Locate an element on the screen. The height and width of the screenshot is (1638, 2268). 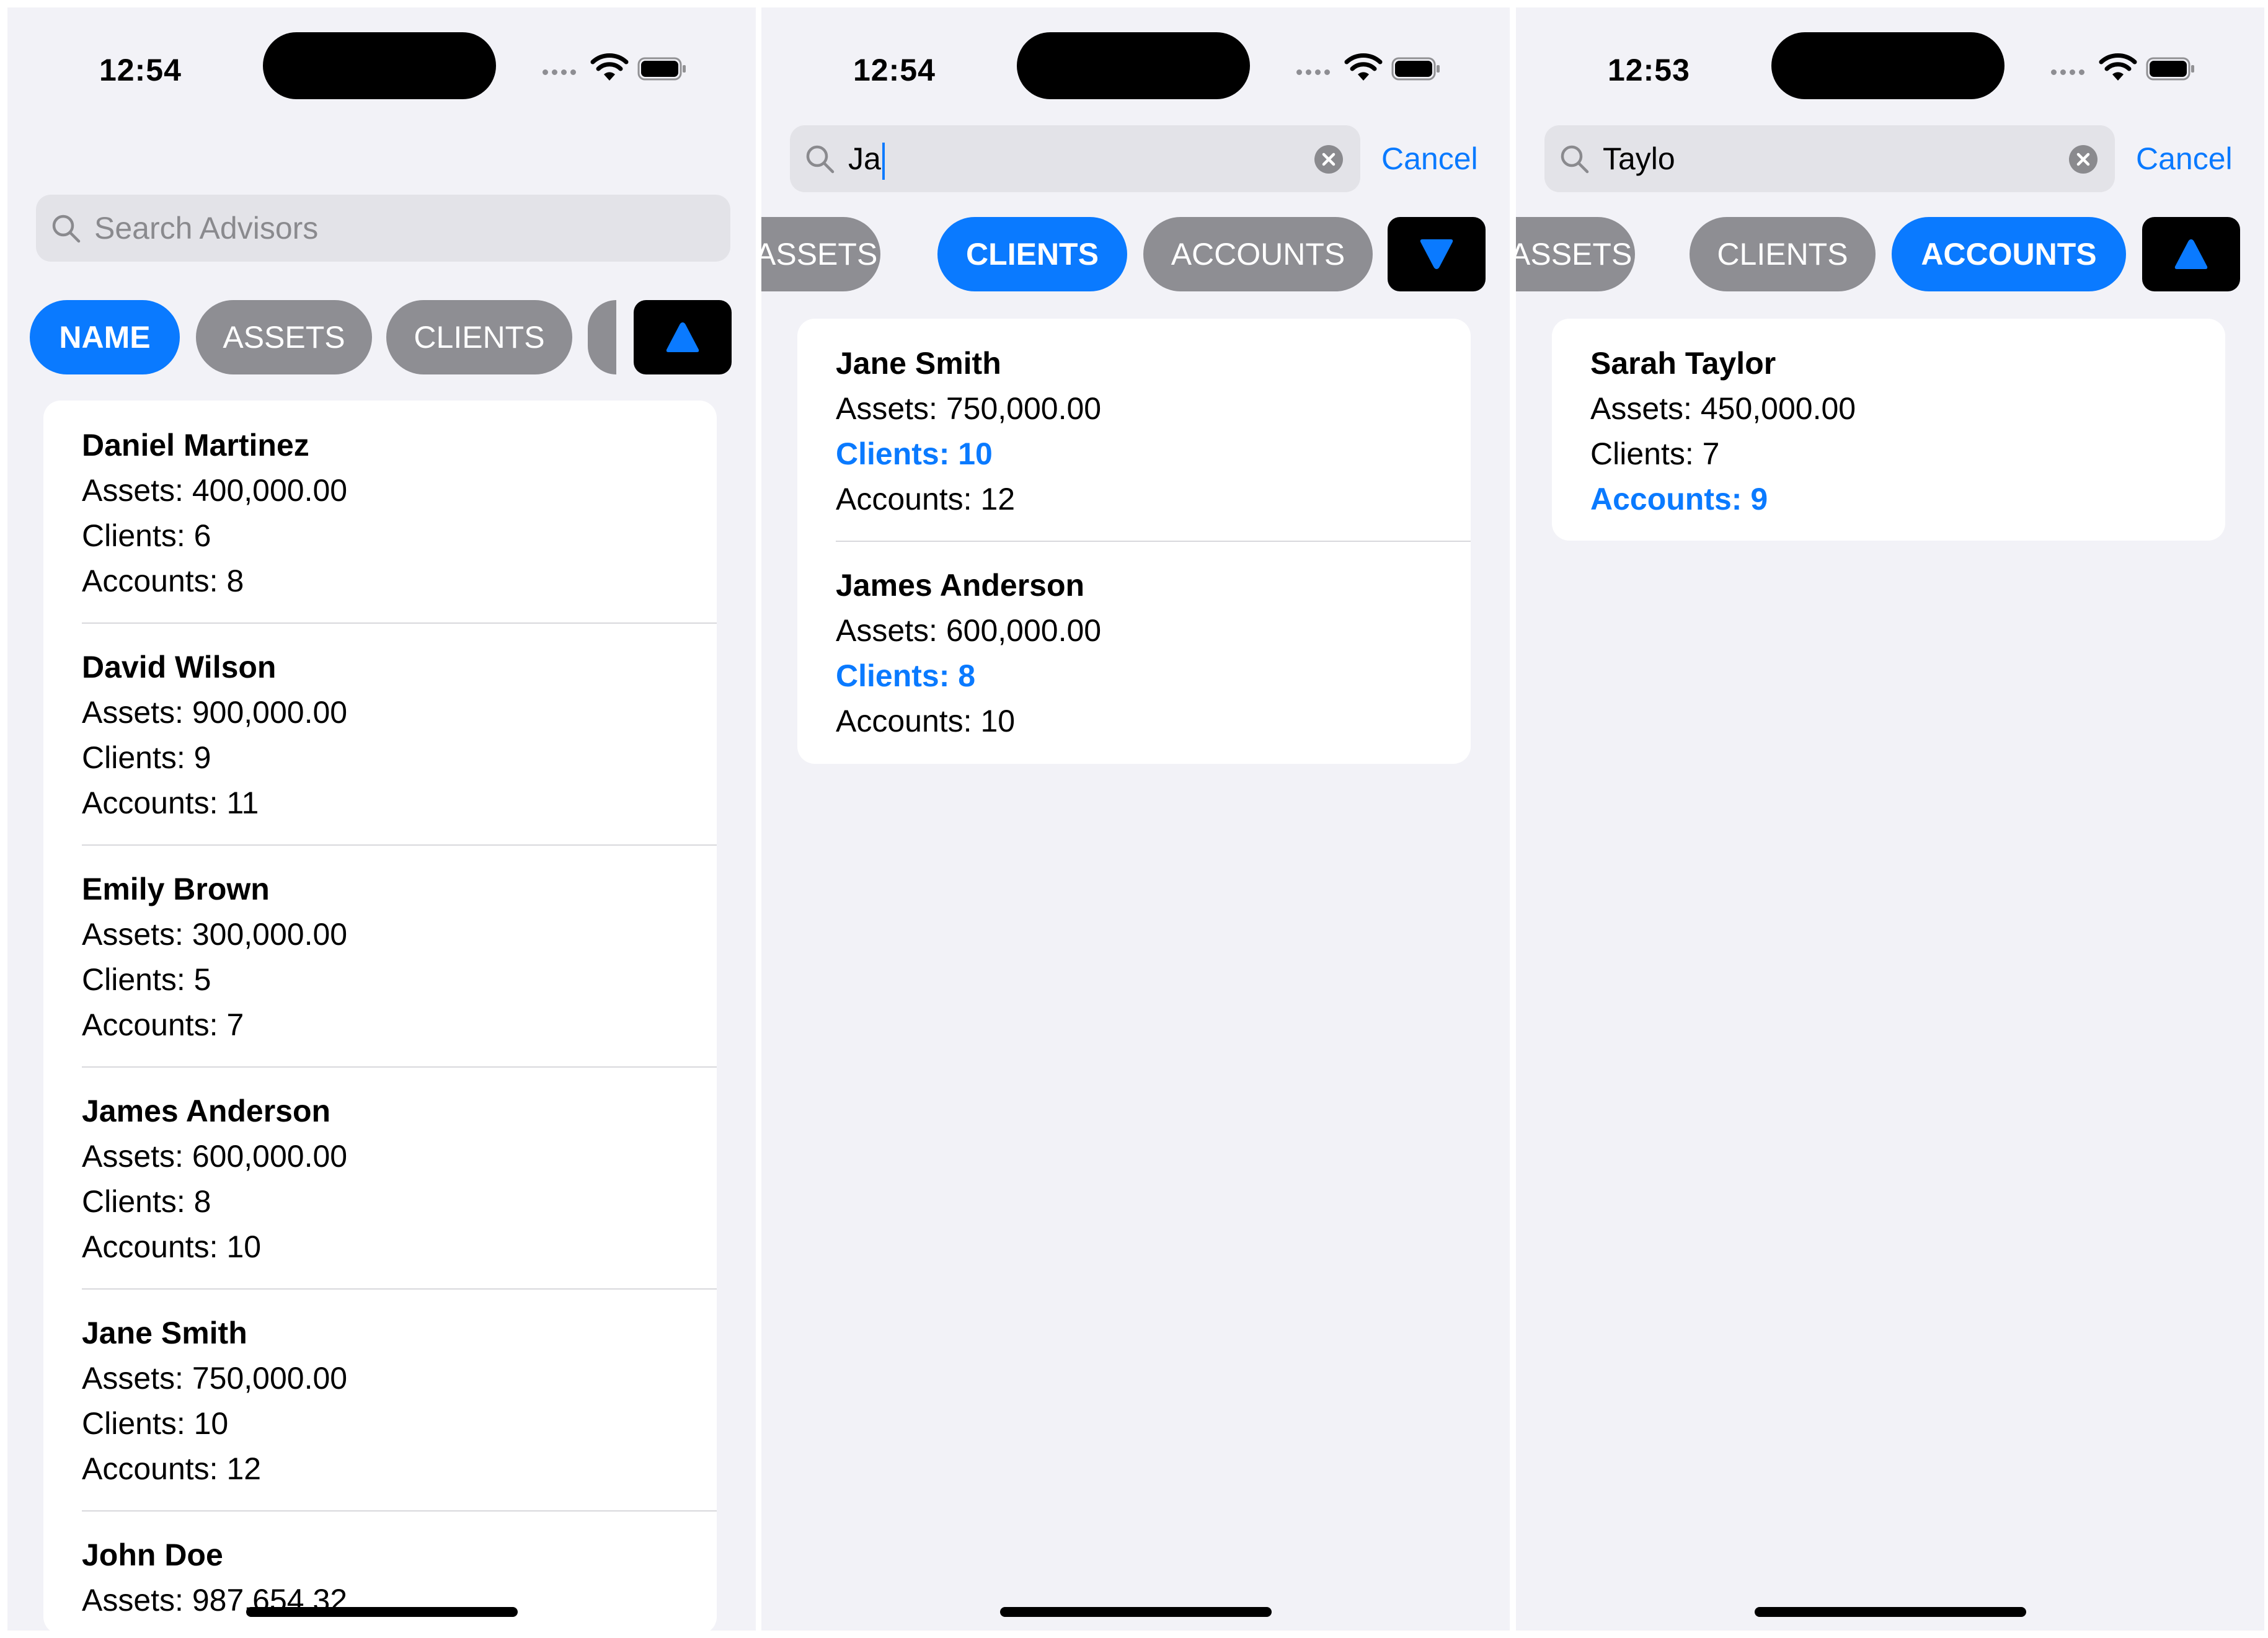
advisor-name: Emily Brown is located at coordinates (176, 889).